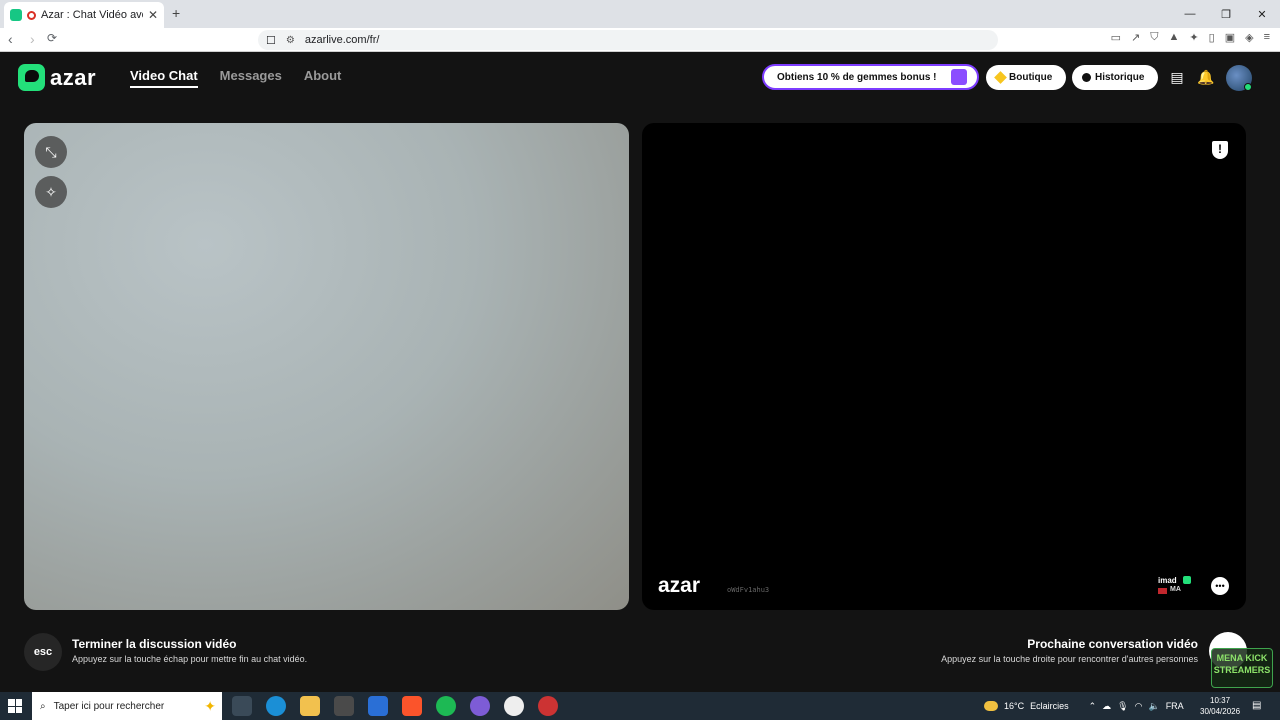 Image resolution: width=1280 pixels, height=720 pixels. I want to click on taskbar-apps, so click(395, 706).